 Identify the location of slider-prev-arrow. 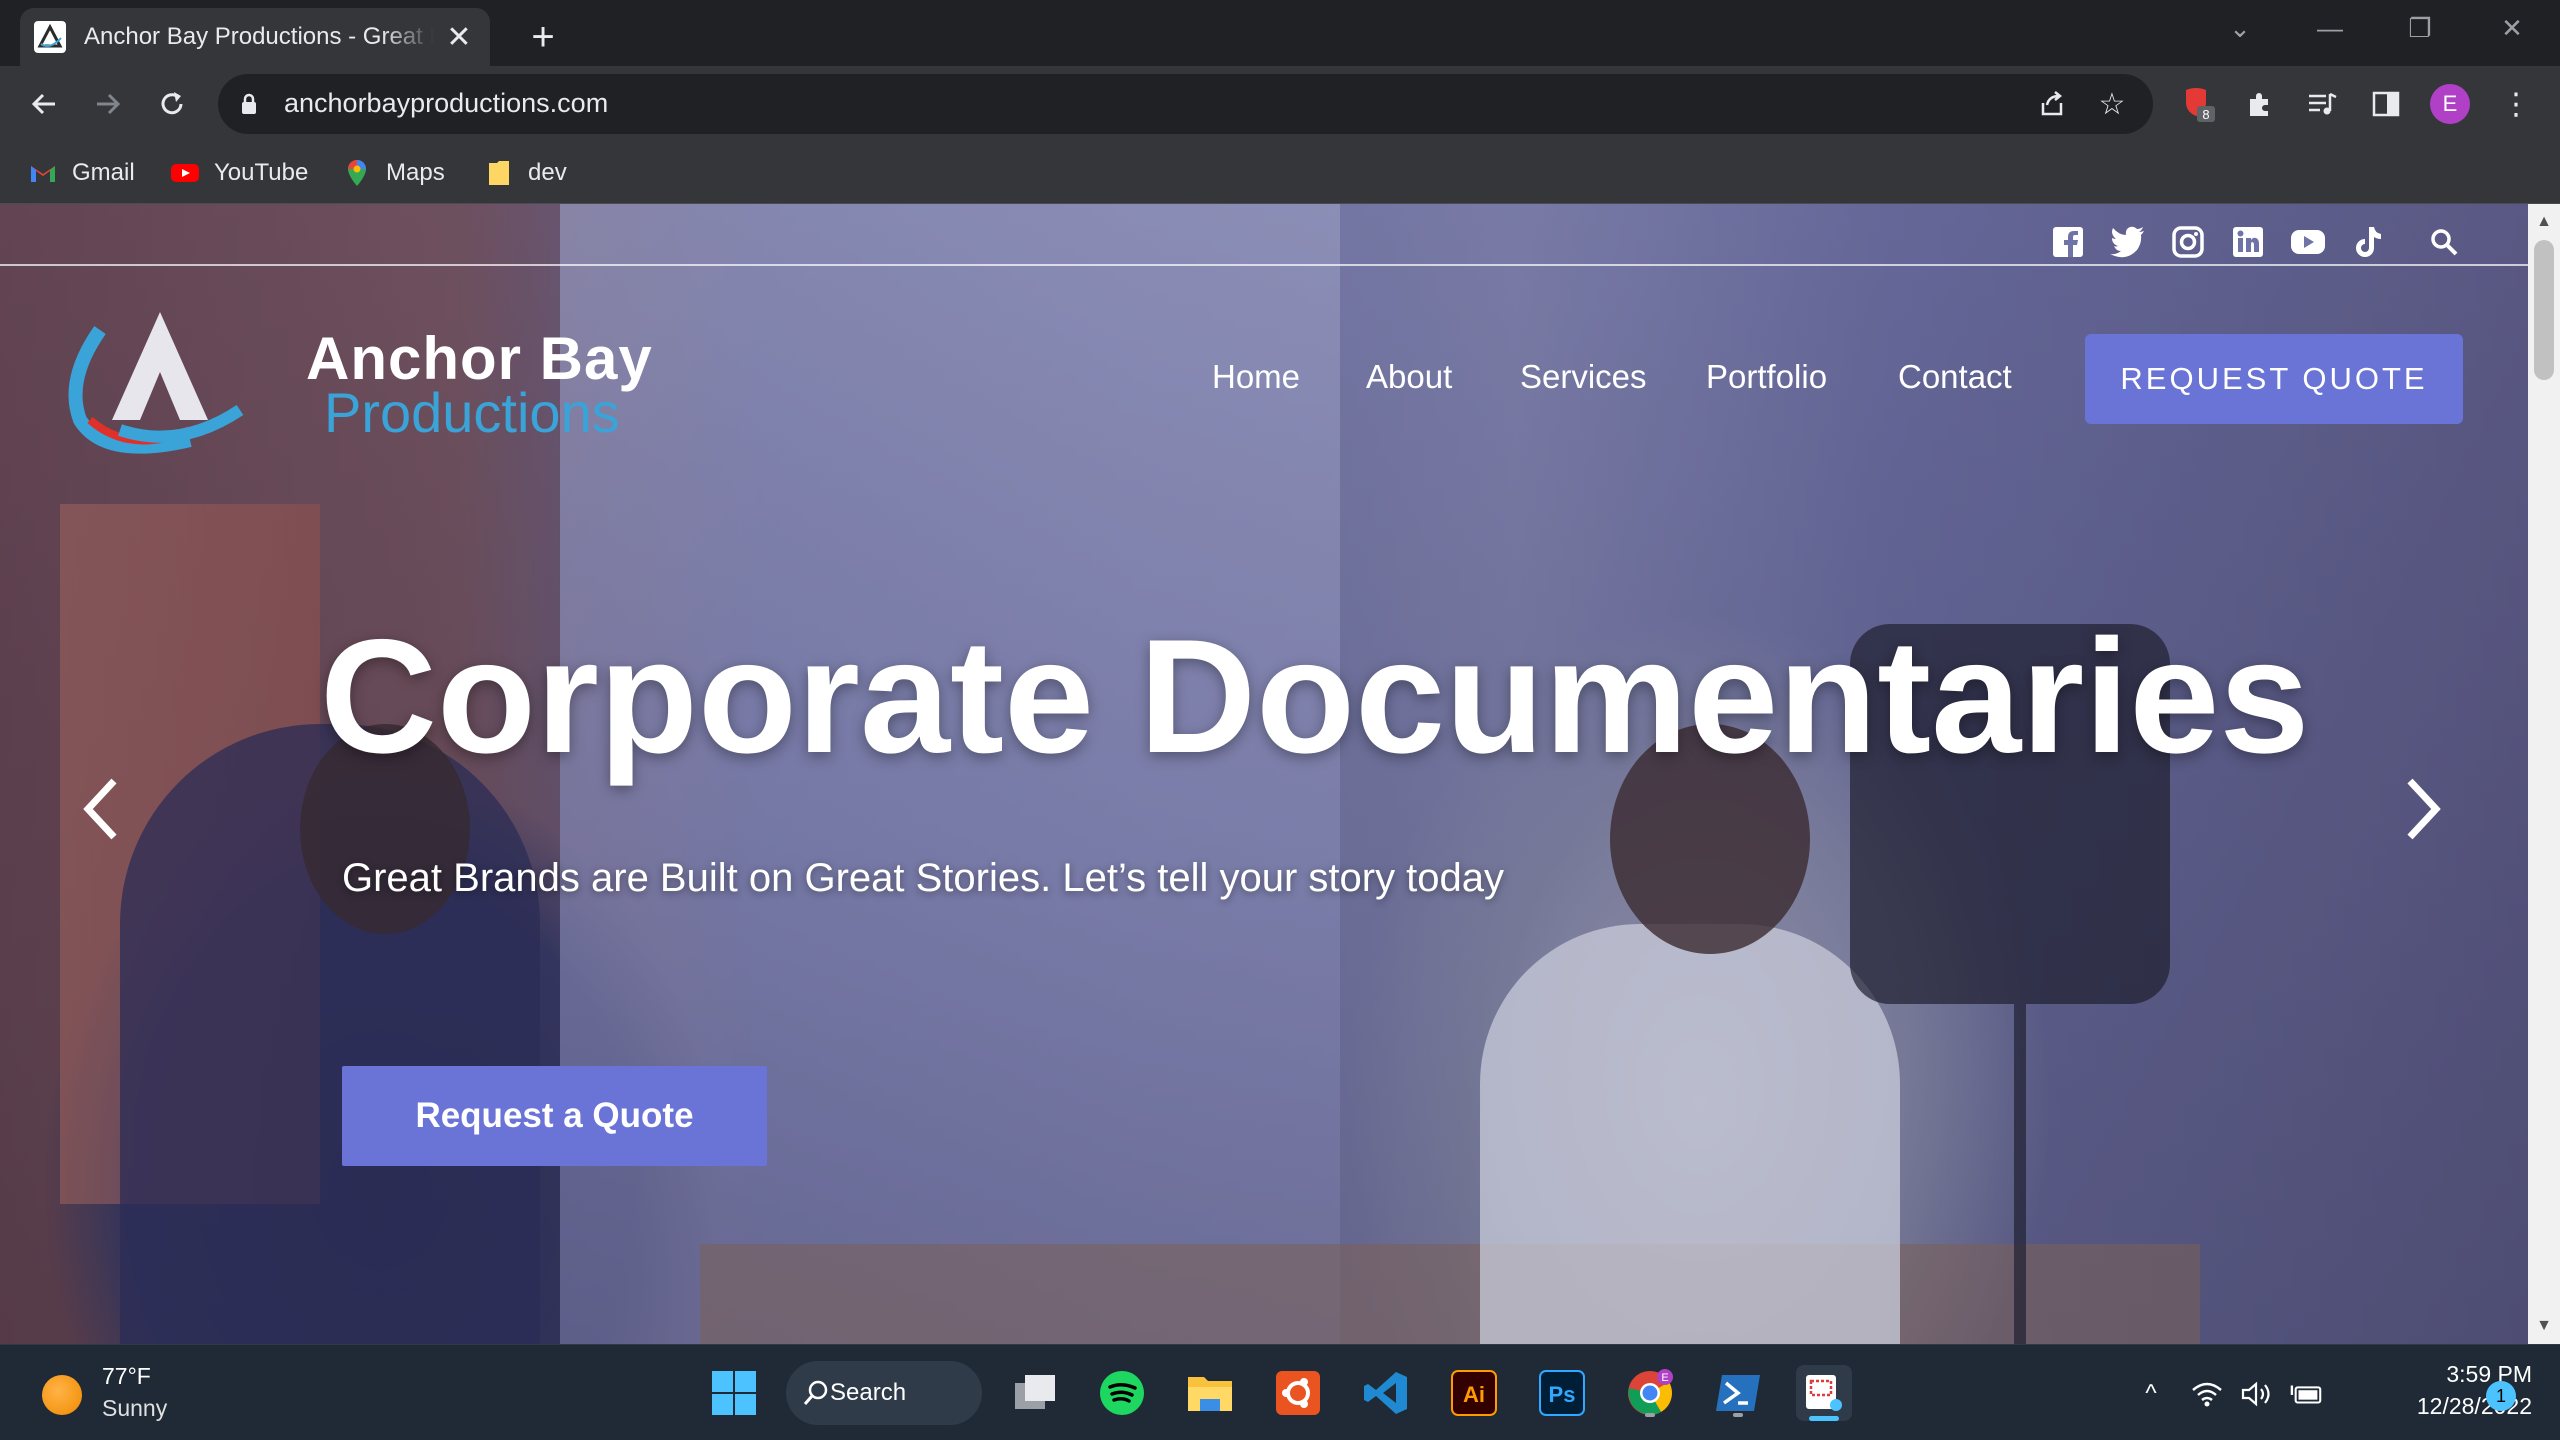
(102, 809).